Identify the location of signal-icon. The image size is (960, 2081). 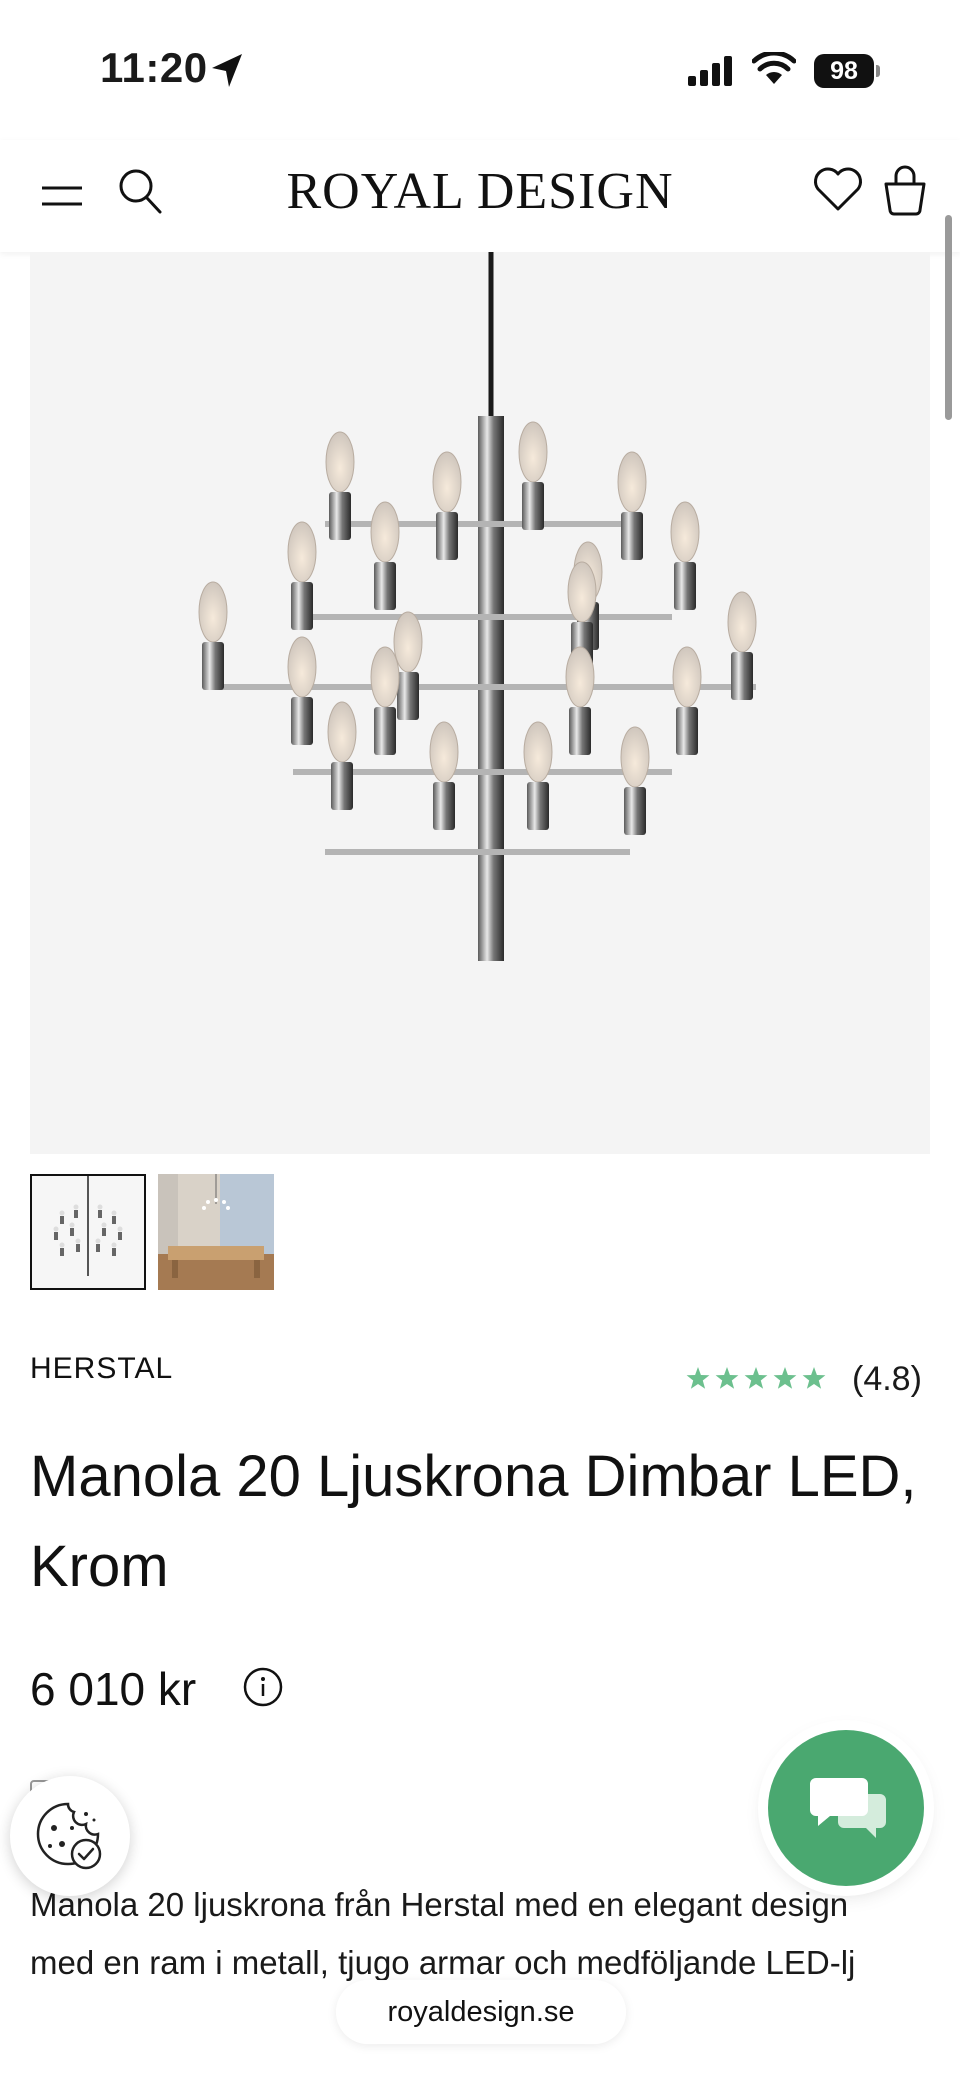
(710, 71).